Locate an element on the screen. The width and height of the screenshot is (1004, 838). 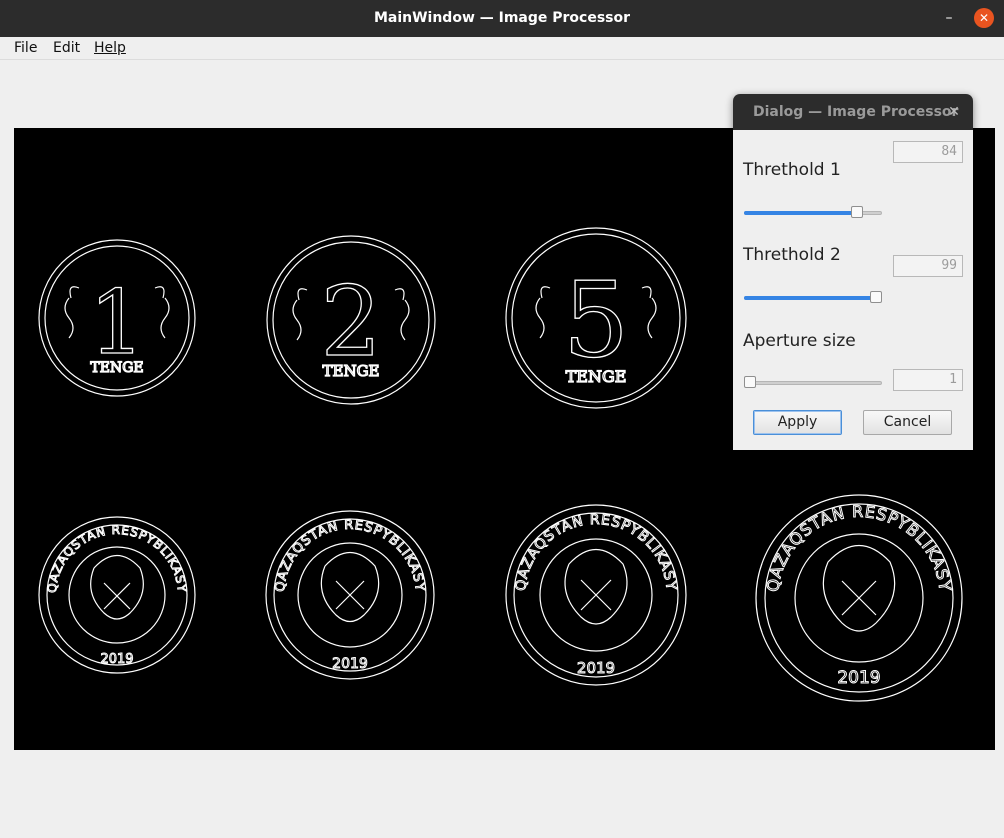
dialog-close-icon: ✕ is located at coordinates (954, 112).